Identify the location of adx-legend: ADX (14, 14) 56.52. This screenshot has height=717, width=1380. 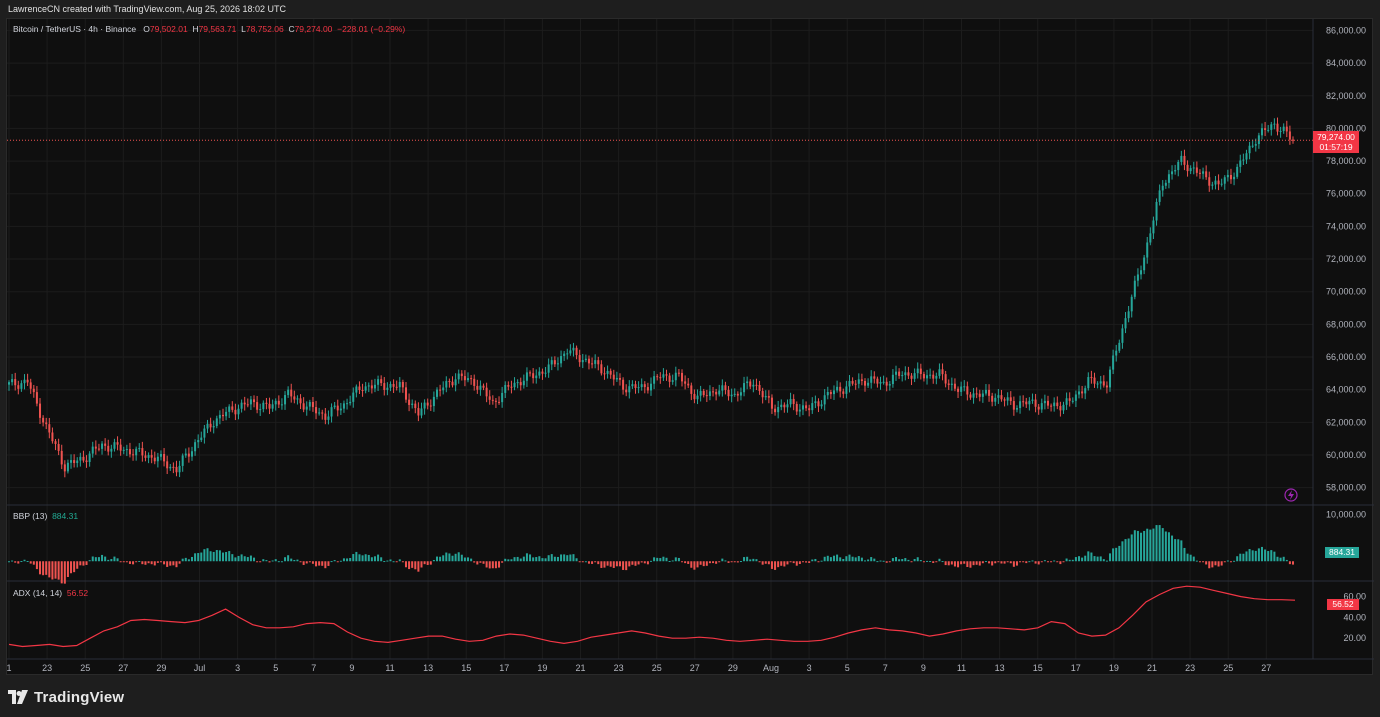
(50, 593).